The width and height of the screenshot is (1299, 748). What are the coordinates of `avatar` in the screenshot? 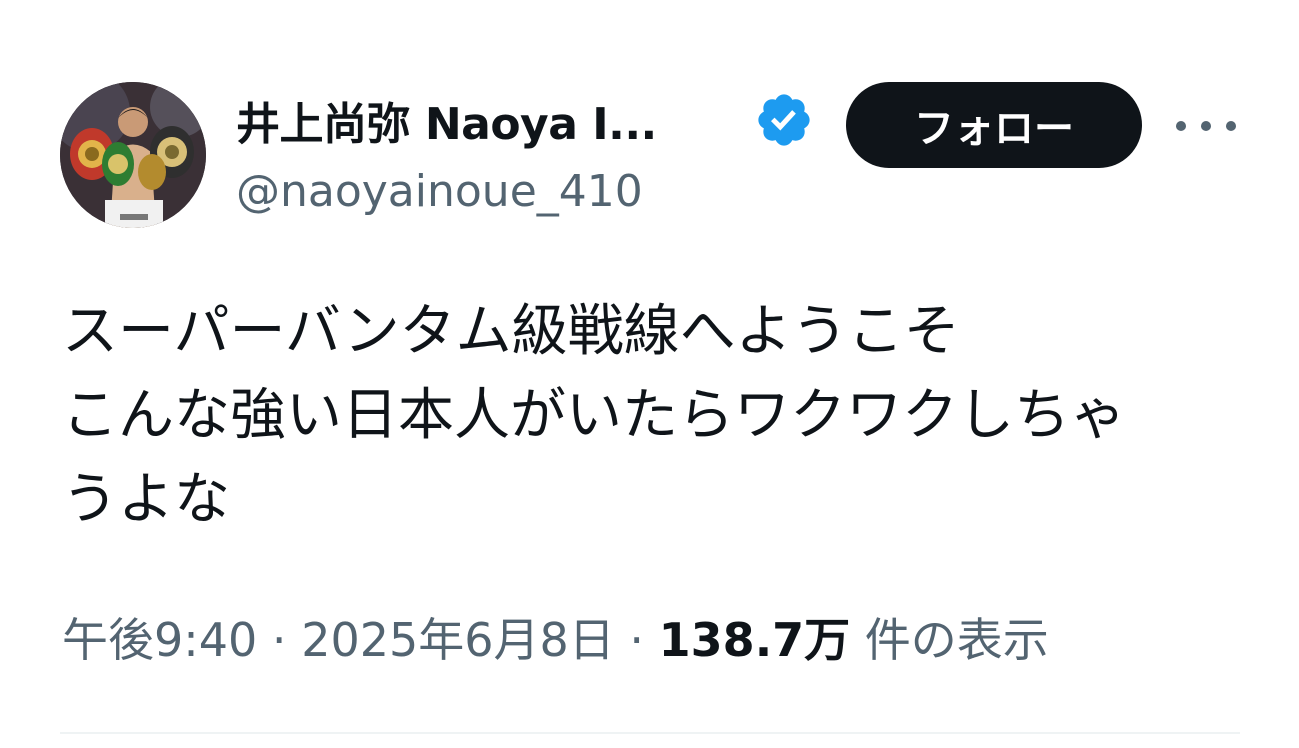 It's located at (133, 155).